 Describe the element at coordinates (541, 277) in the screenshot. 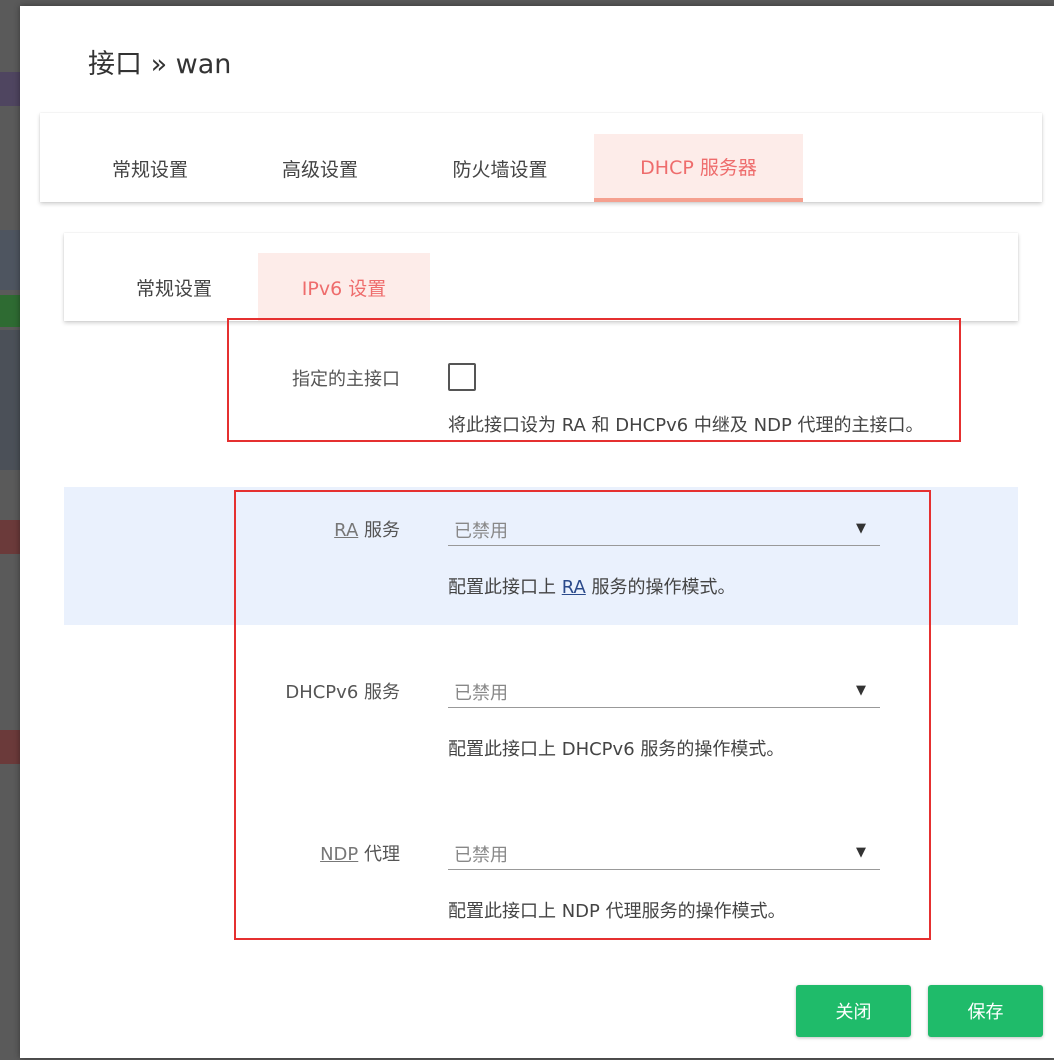

I see `sub-tab-bar: 常规设置 IPv6 设置` at that location.